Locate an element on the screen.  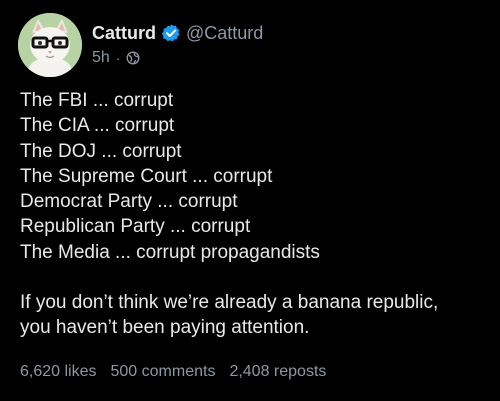
post-line: Democrat Party ... corrupt is located at coordinates (129, 202).